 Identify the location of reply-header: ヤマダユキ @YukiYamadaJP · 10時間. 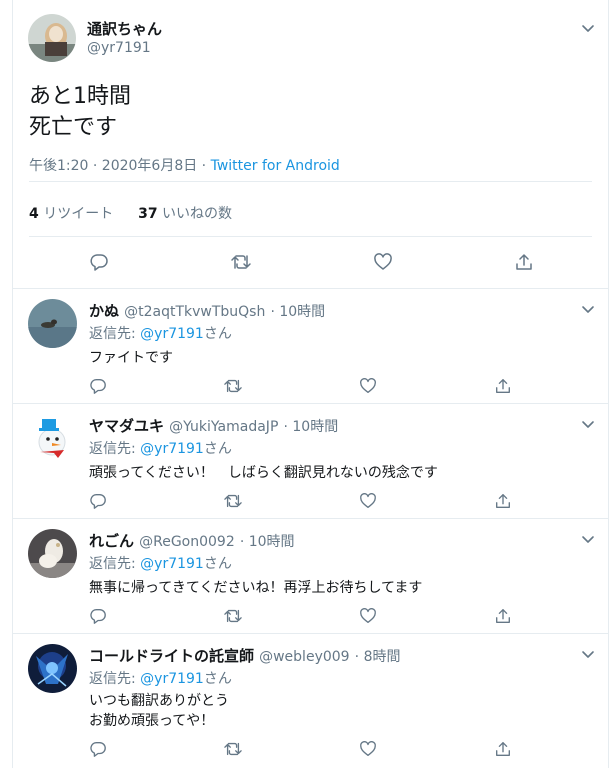
(213, 425).